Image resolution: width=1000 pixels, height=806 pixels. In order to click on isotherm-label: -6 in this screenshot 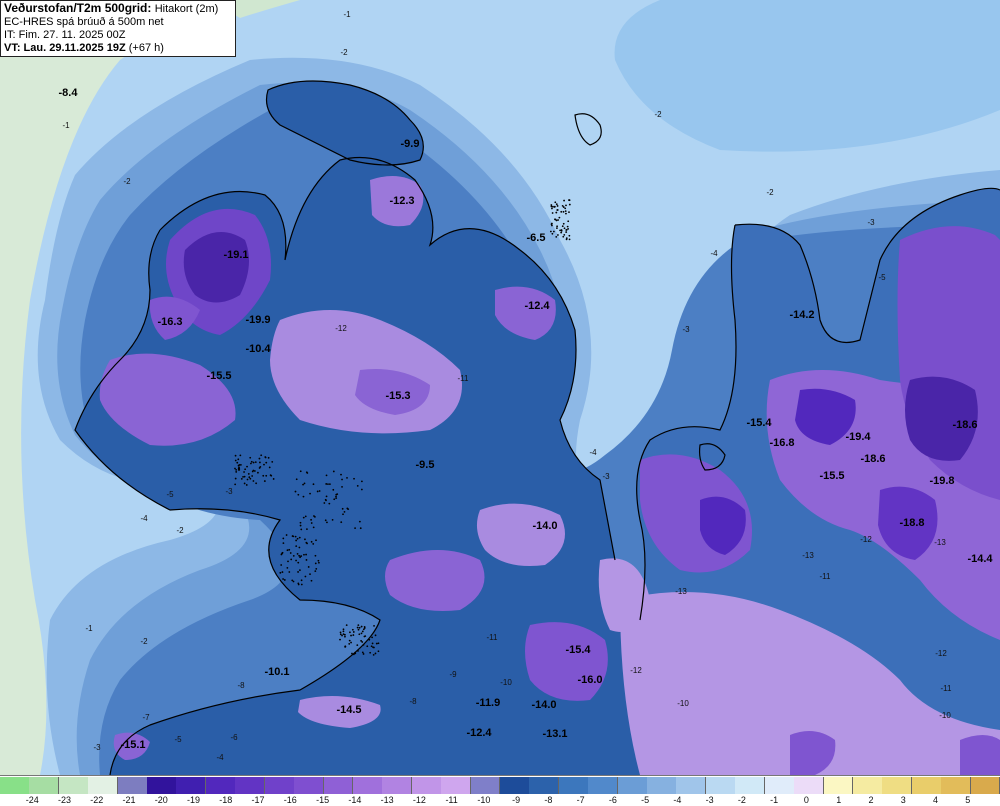, I will do `click(234, 737)`.